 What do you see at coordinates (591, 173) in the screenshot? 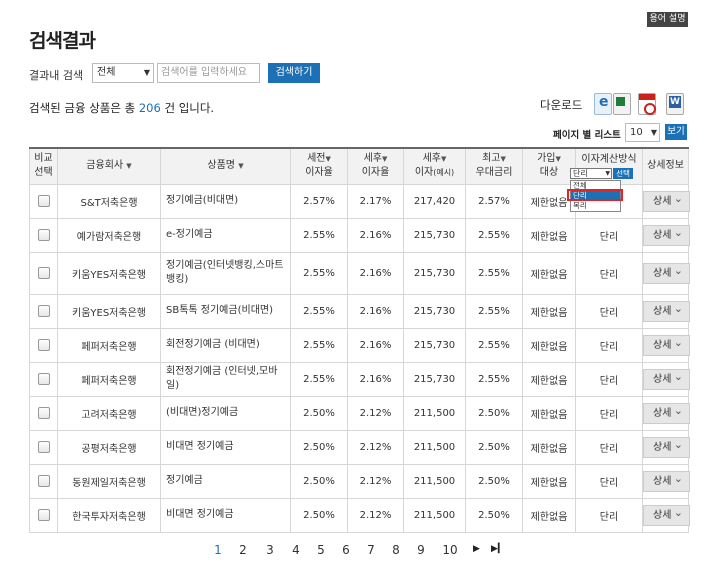
I see `interest-method-select: 단리 ▼` at bounding box center [591, 173].